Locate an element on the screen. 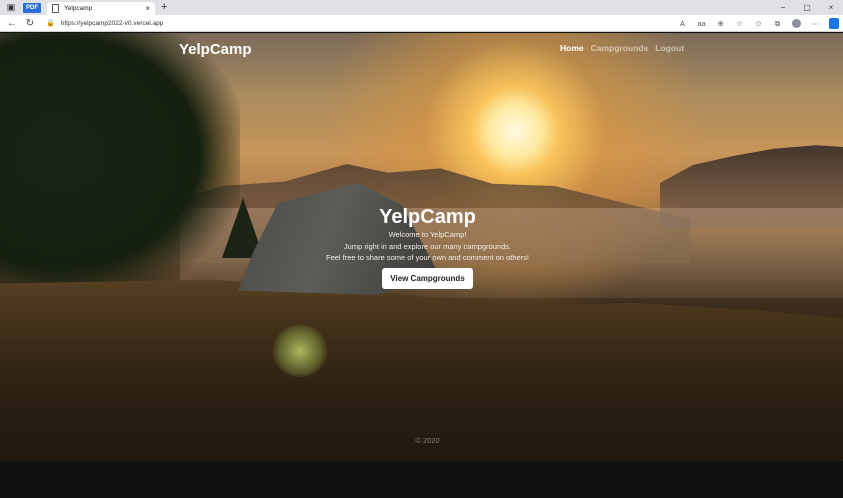 The image size is (843, 498). nav-logout-link: Logout is located at coordinates (669, 48).